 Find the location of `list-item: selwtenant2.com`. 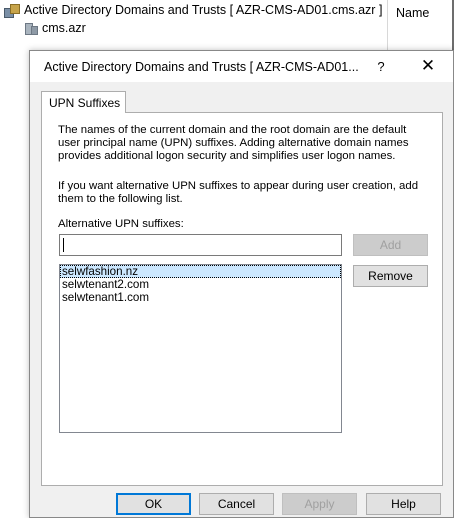

list-item: selwtenant2.com is located at coordinates (200, 284).